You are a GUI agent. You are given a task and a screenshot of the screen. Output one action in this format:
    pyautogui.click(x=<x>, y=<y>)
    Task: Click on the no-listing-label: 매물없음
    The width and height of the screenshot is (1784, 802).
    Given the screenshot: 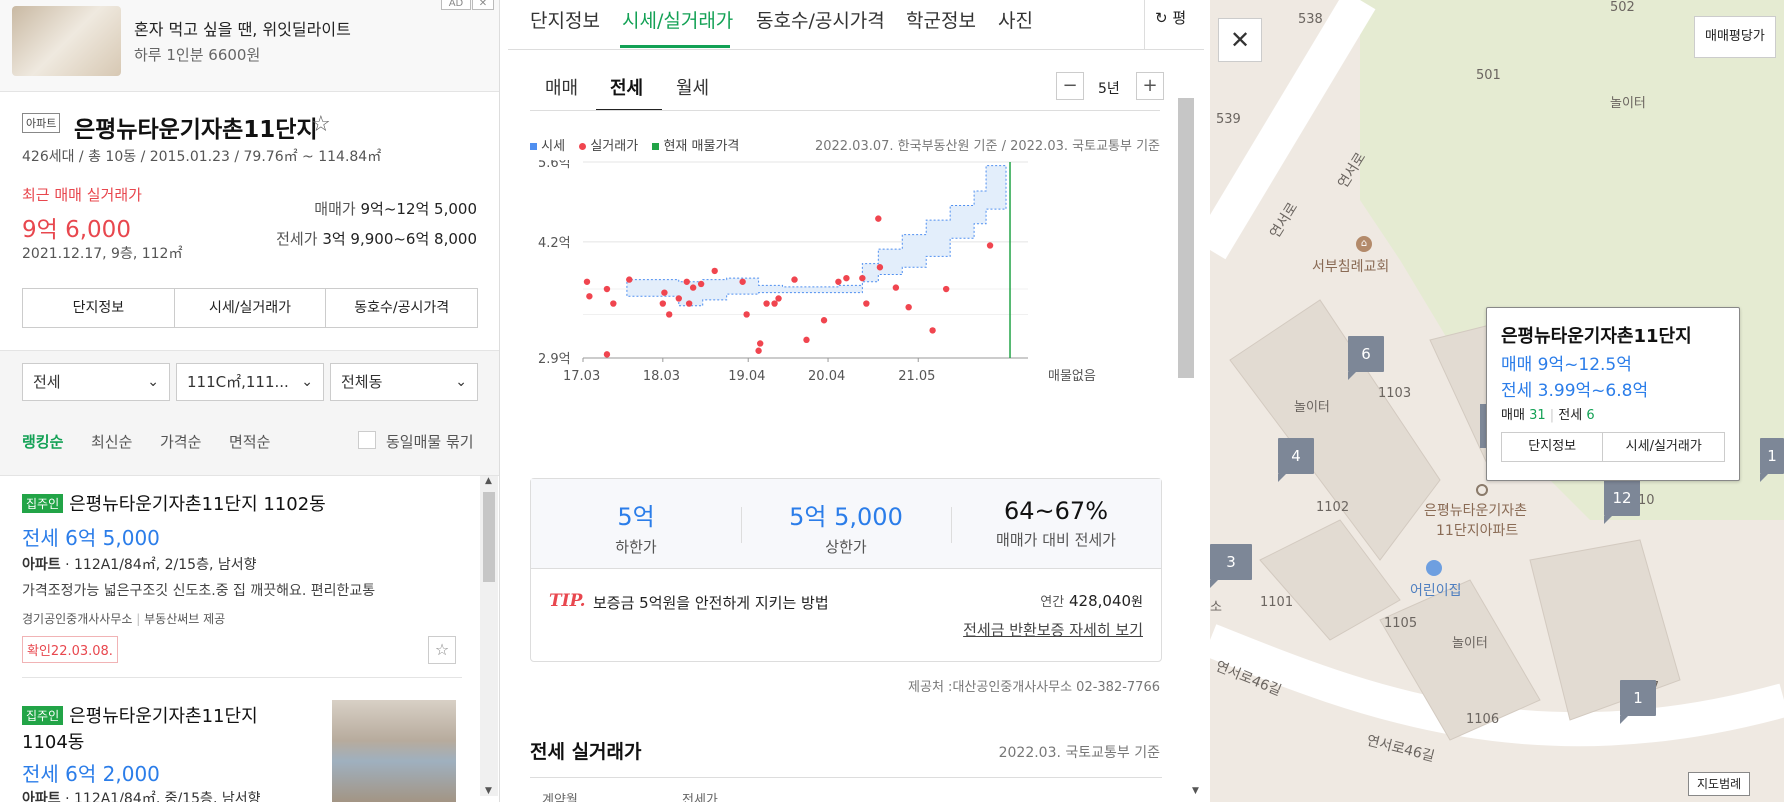 What is the action you would take?
    pyautogui.click(x=1072, y=376)
    